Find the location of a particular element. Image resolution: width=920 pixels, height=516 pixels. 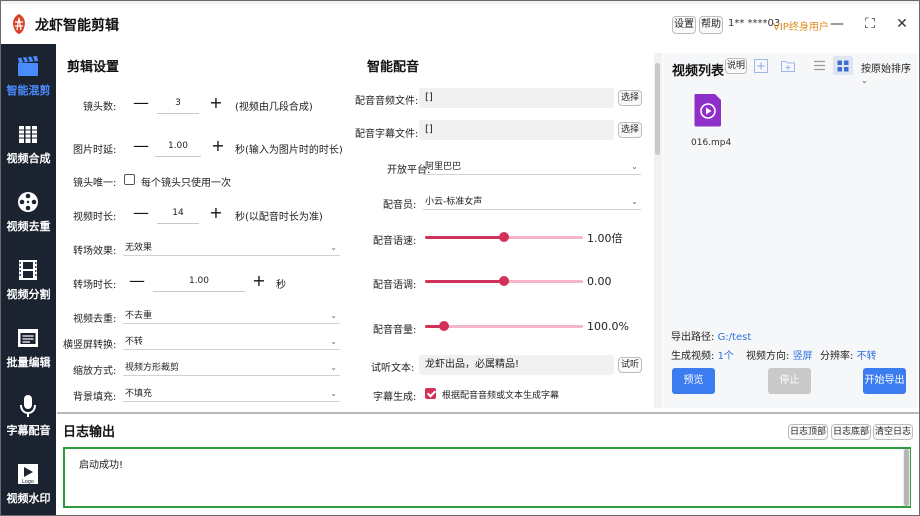

video-length-minus-button: — is located at coordinates (141, 213).